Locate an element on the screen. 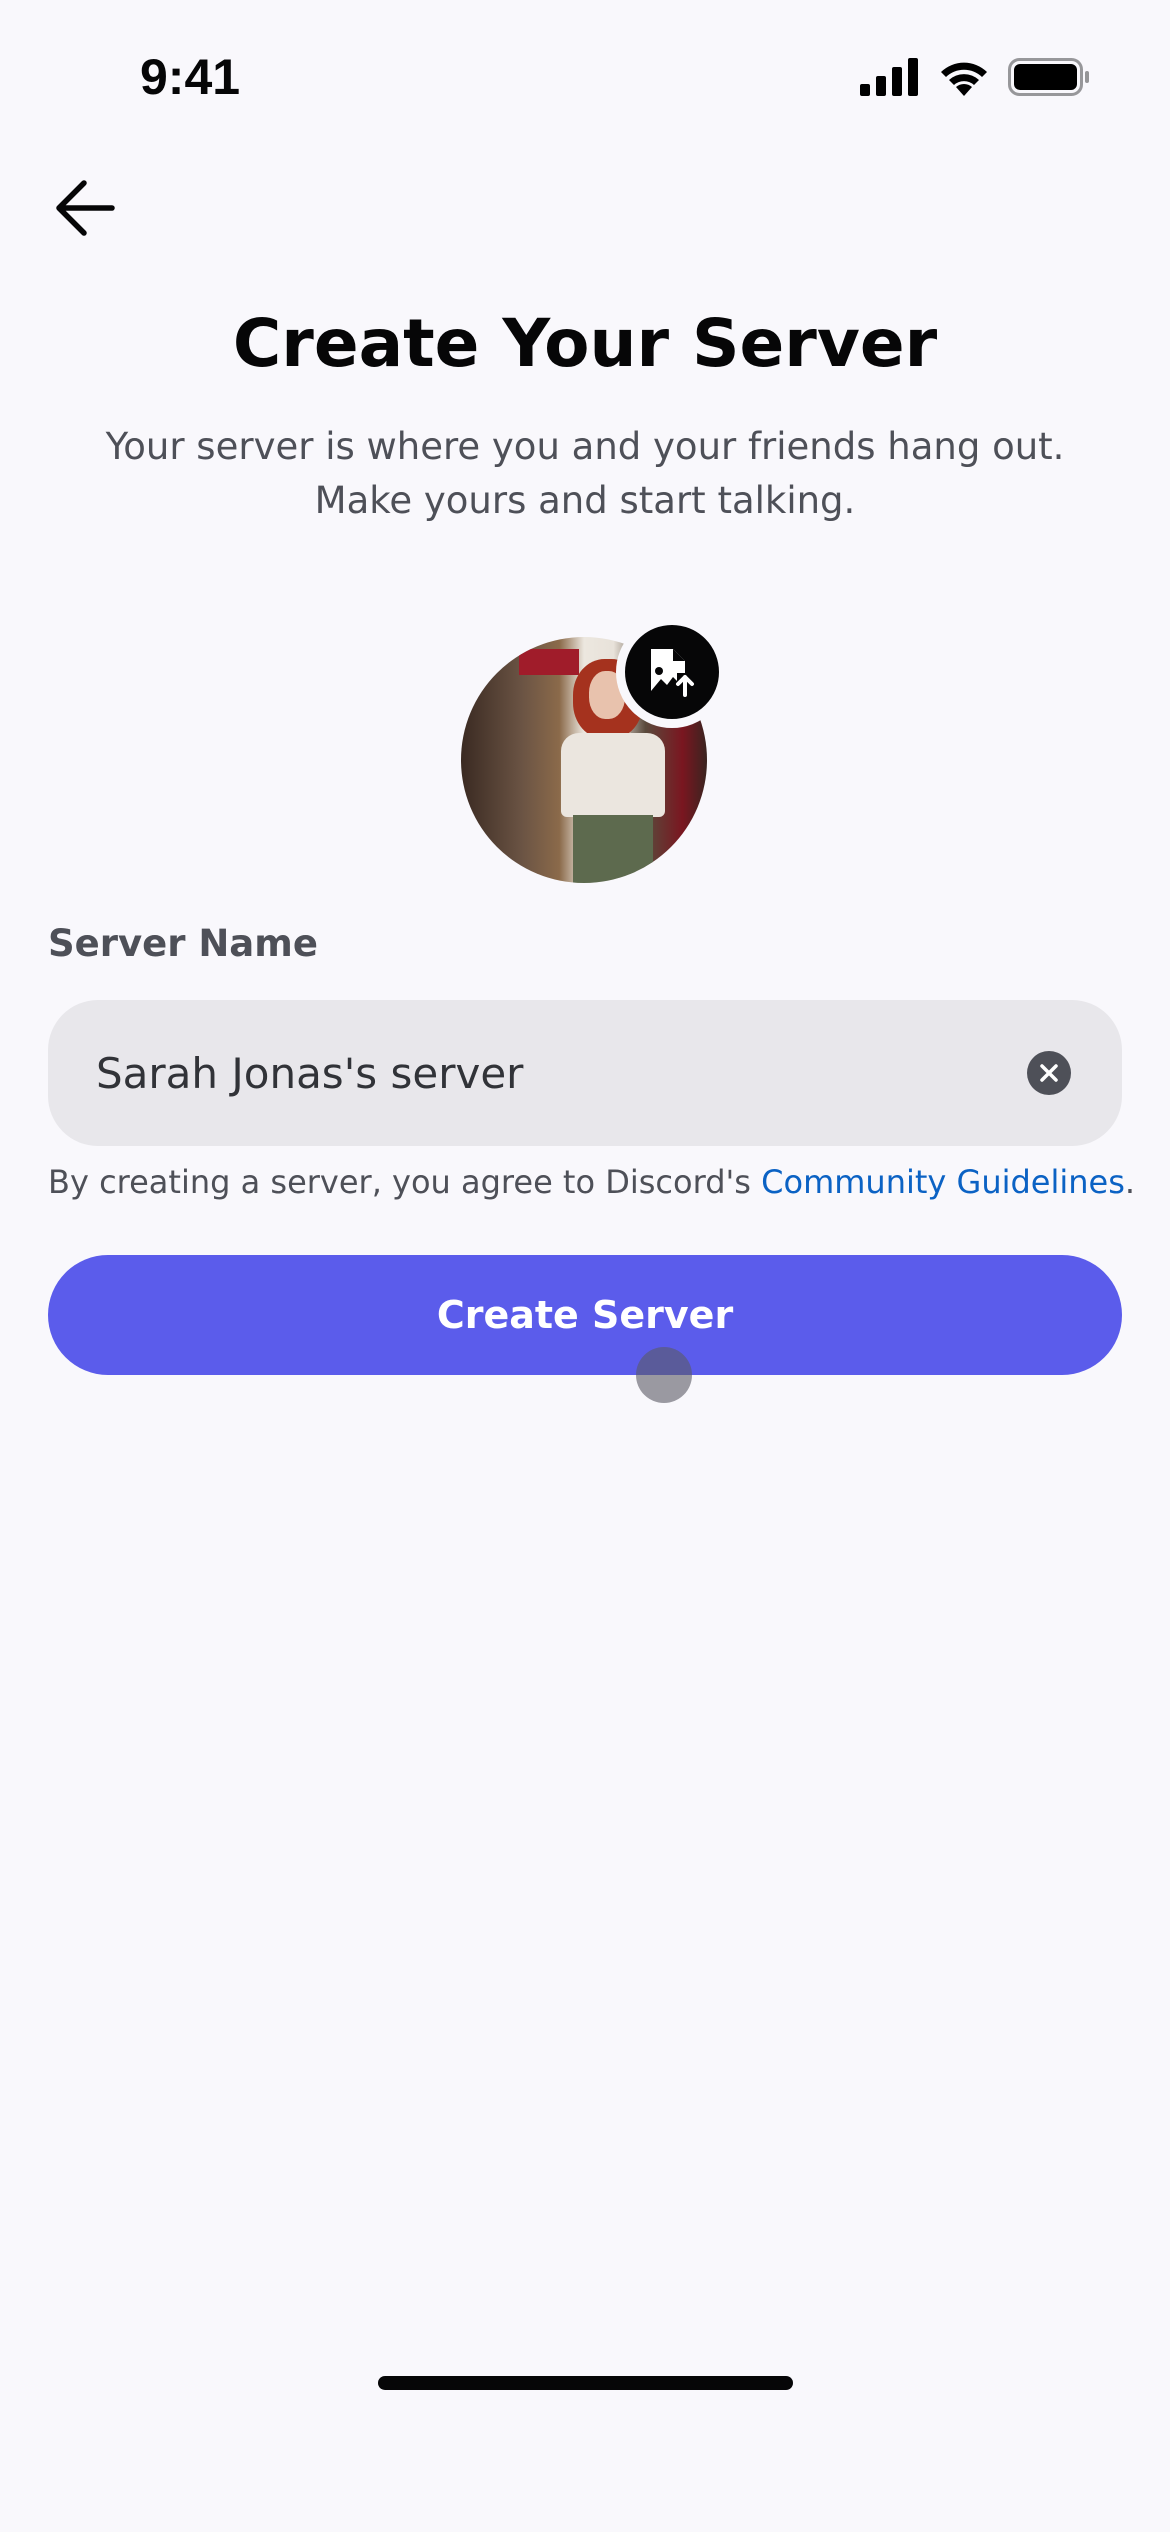 The width and height of the screenshot is (1170, 2532). arrow-left-icon is located at coordinates (85, 208).